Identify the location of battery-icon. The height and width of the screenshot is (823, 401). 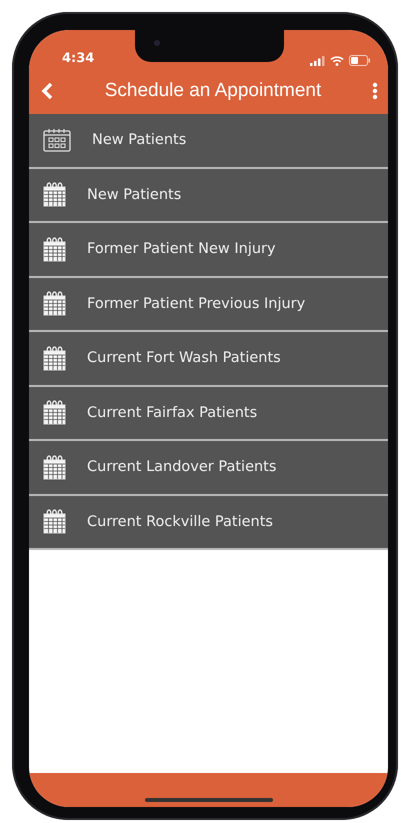
(360, 60).